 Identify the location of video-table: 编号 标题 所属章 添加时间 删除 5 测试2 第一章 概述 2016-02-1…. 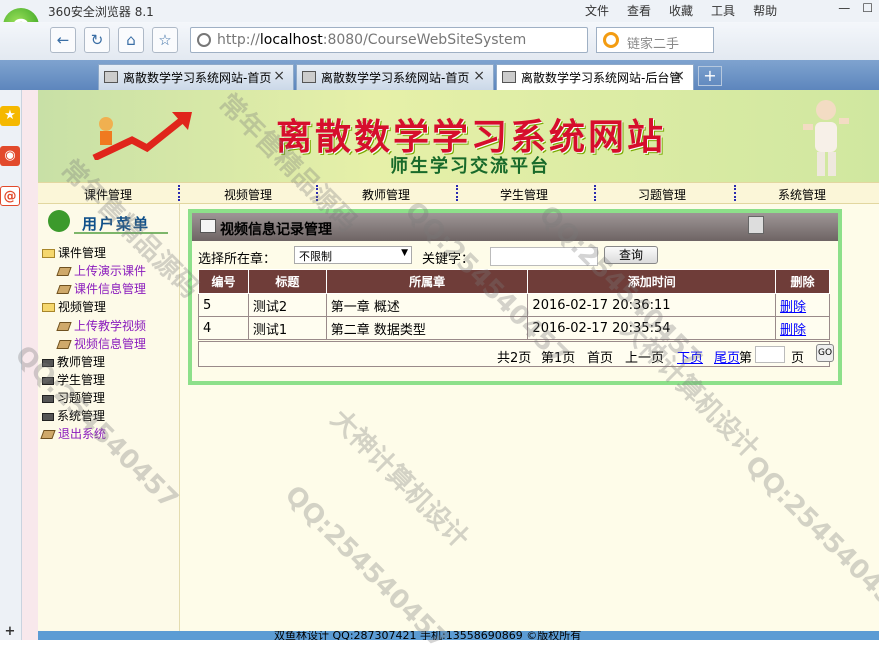
(514, 304).